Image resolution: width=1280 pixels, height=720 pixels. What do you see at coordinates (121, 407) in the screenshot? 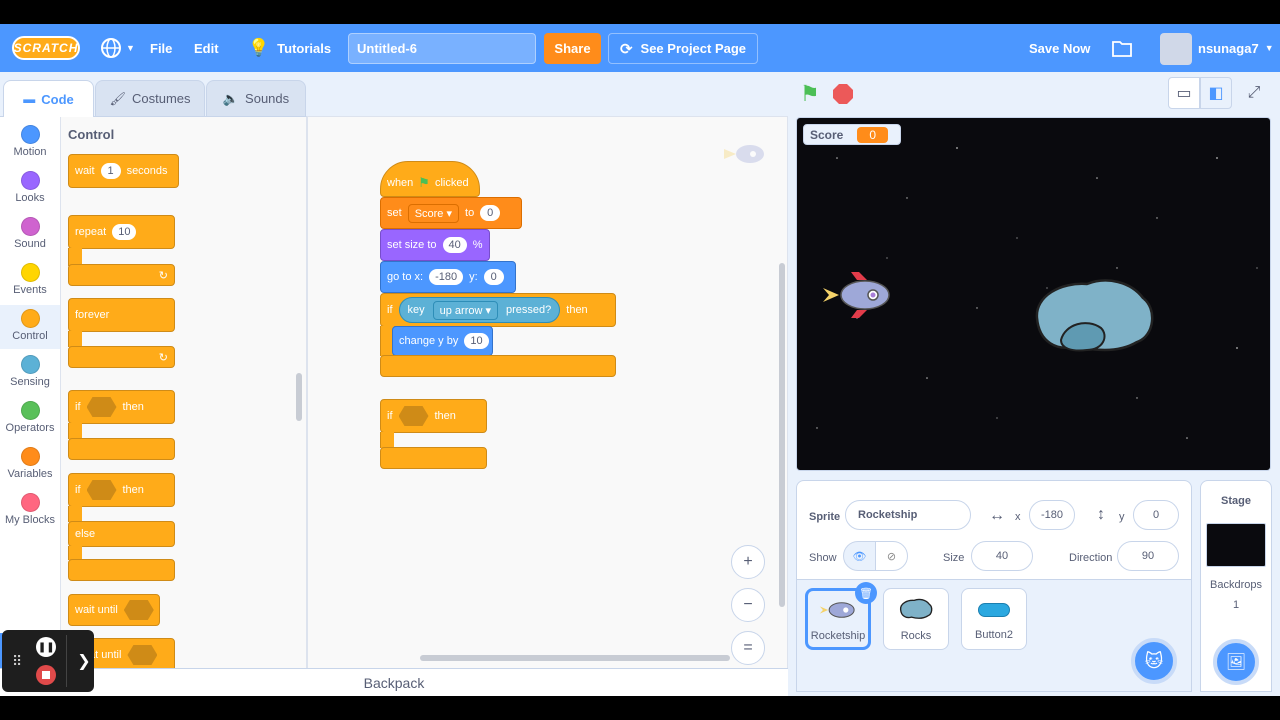
I see `if-then-block: if then` at bounding box center [121, 407].